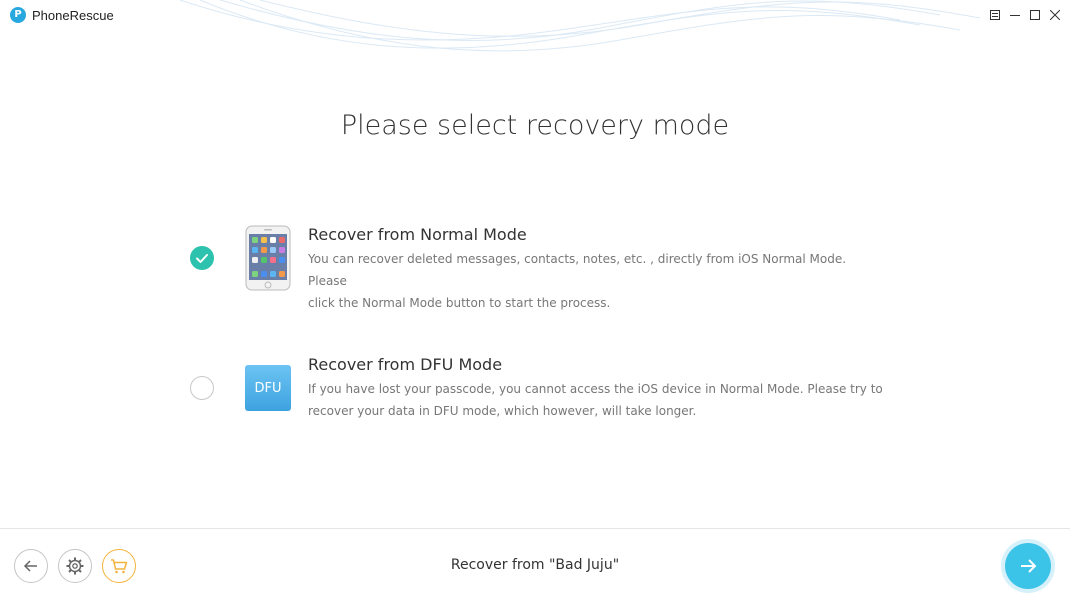  What do you see at coordinates (417, 234) in the screenshot?
I see `option-title: Recover from Normal Mode` at bounding box center [417, 234].